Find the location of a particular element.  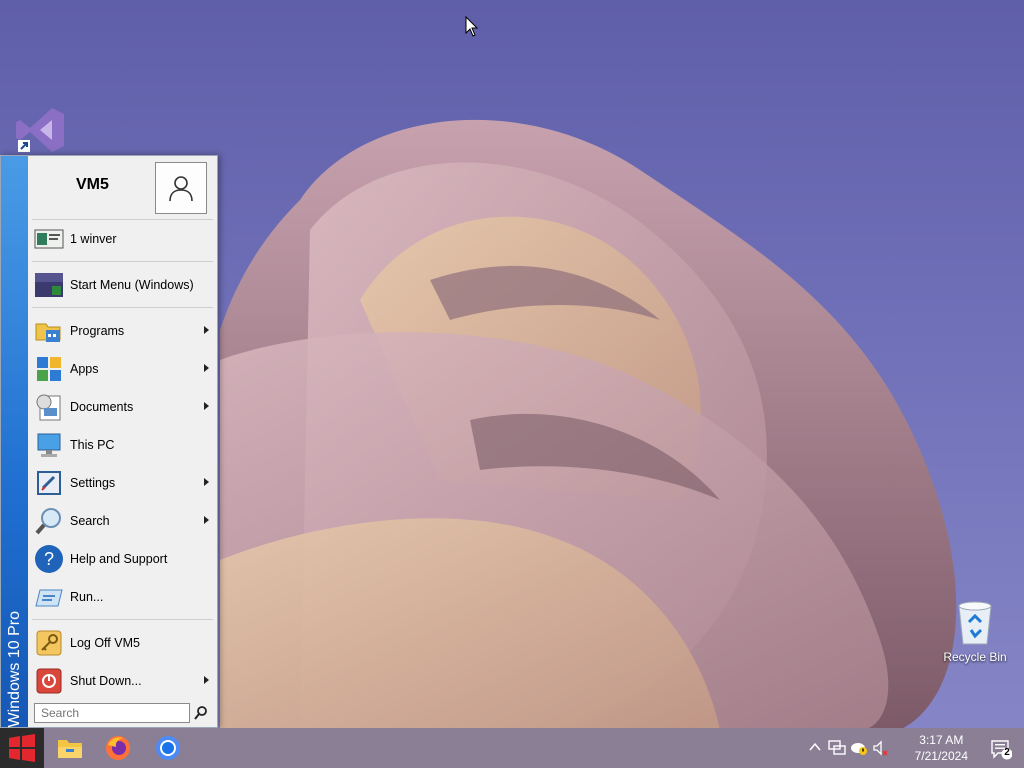

menu-item-apps: Apps is located at coordinates (122, 369).